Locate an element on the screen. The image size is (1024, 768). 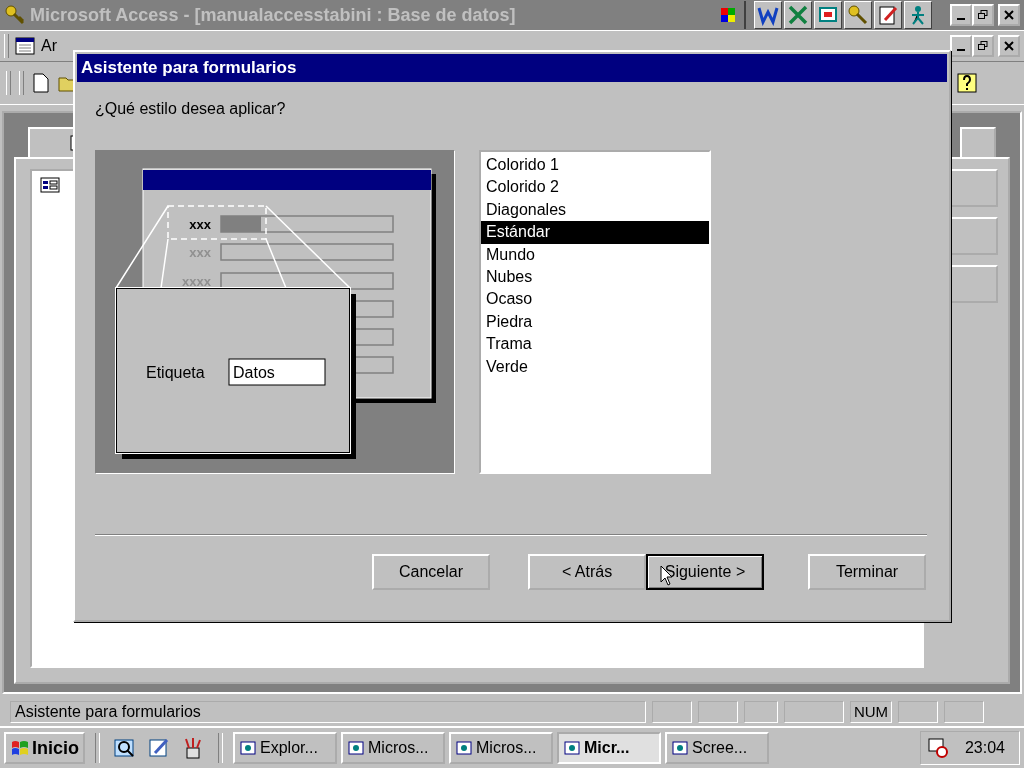
list-item: Estándar is located at coordinates (595, 232).